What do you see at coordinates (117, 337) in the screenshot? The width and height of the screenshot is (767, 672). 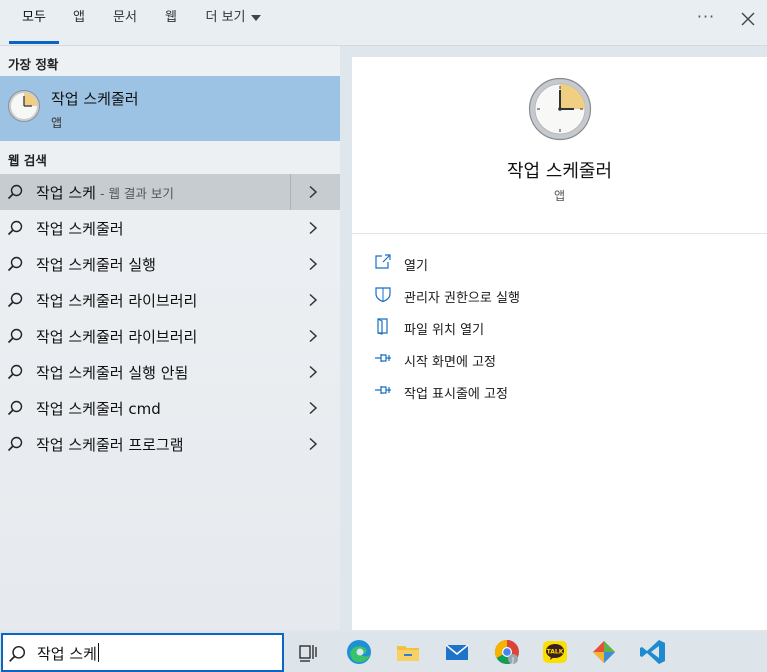 I see `web-result-label: 작업 스케쥴러 라이브러리` at bounding box center [117, 337].